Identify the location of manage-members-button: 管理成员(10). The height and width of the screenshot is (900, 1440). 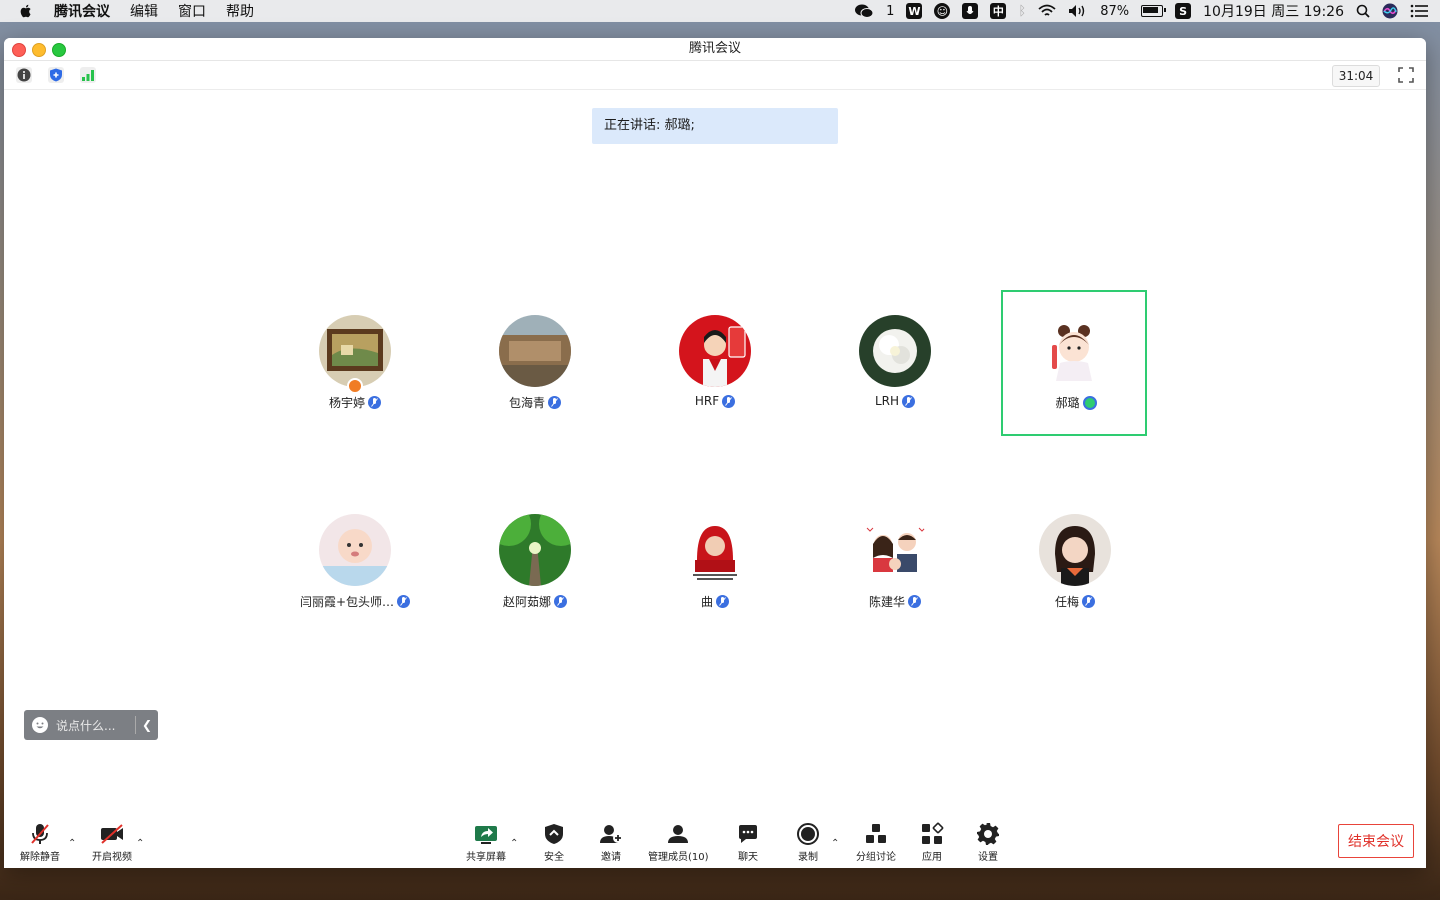
(678, 842).